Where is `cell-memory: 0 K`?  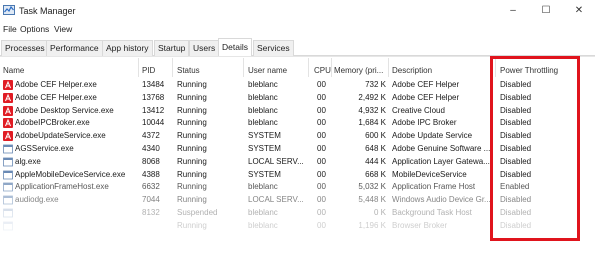
cell-memory: 0 K is located at coordinates (379, 212).